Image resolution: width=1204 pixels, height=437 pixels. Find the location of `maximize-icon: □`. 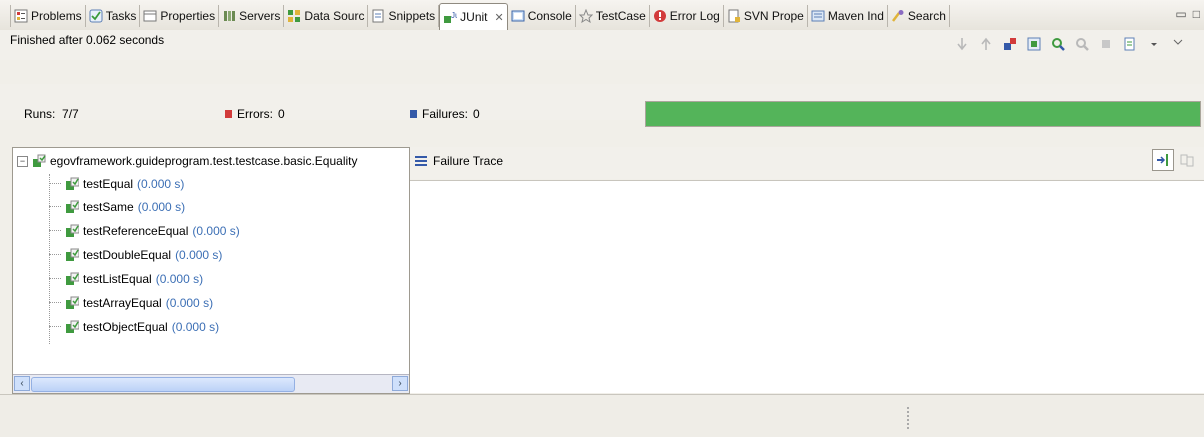

maximize-icon: □ is located at coordinates (1196, 14).